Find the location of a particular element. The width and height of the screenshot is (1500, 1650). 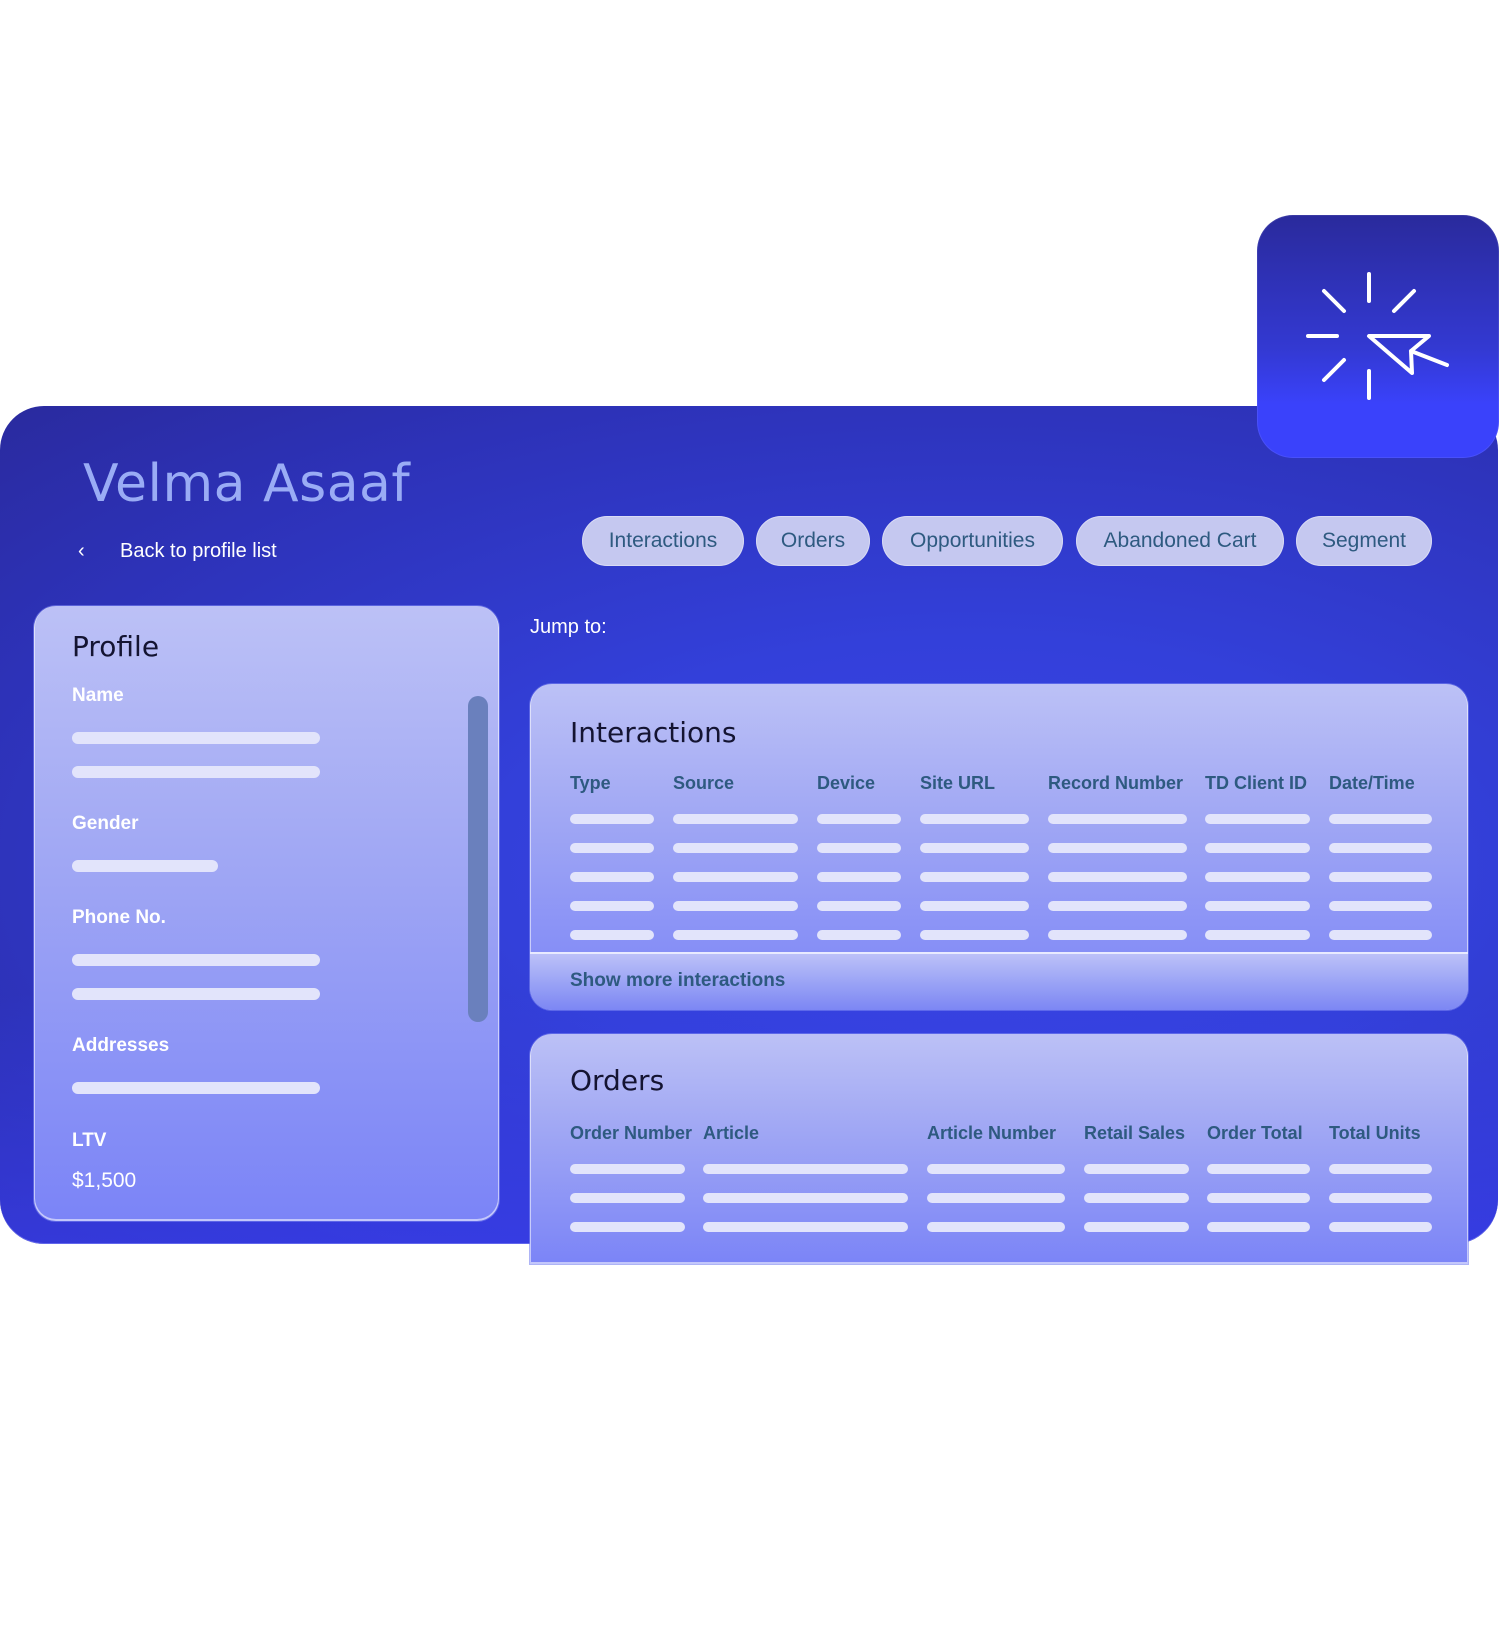

click-badge is located at coordinates (1378, 336).